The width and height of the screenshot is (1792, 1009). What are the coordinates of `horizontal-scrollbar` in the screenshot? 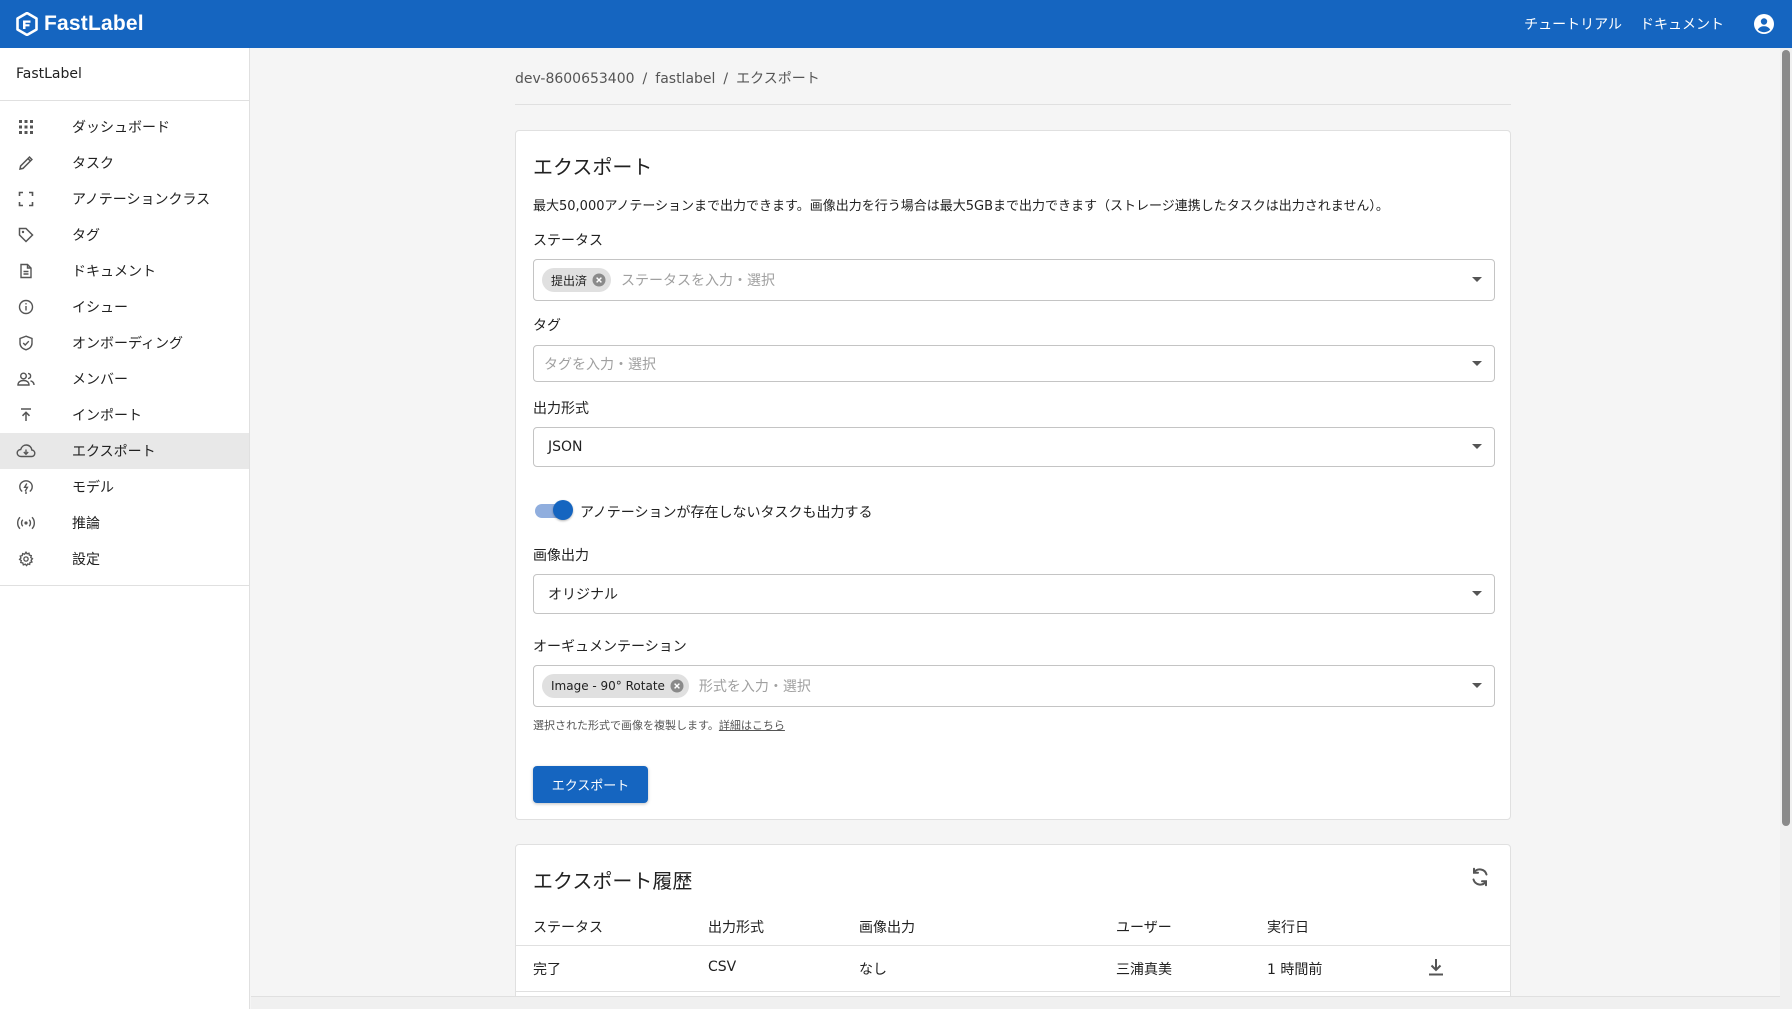 It's located at (1015, 1002).